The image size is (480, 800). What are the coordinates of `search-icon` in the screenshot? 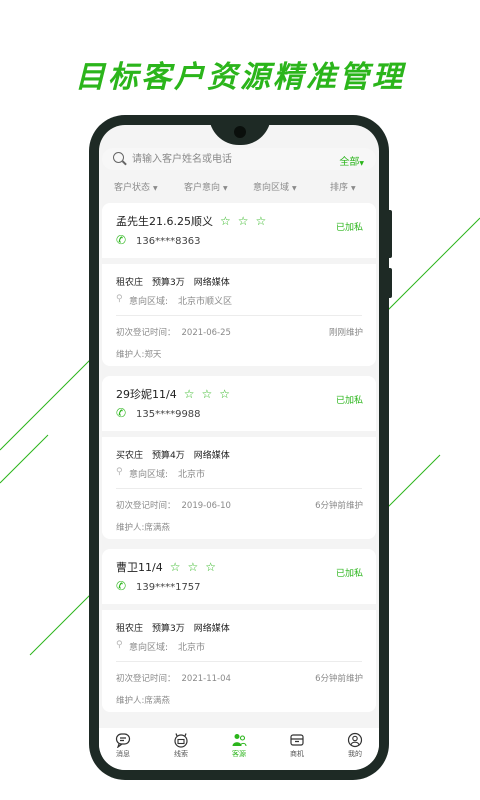 It's located at (118, 157).